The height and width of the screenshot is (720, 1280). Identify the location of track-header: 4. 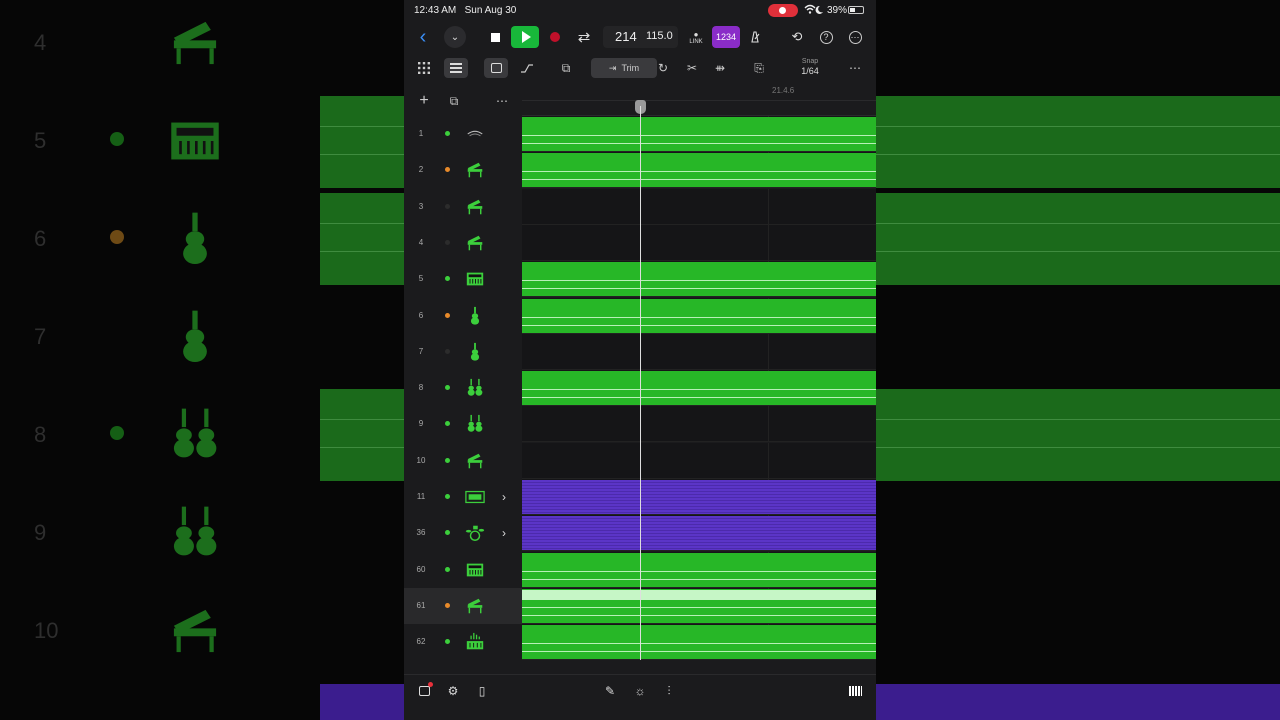
(463, 242).